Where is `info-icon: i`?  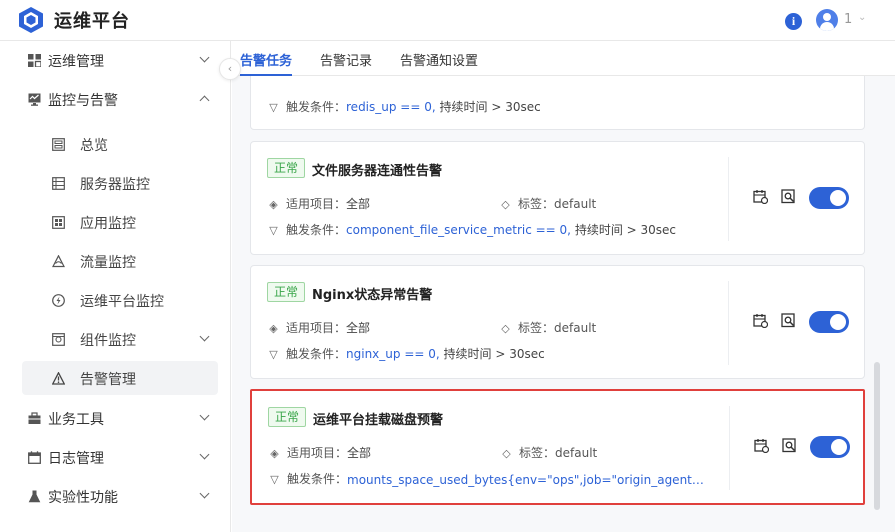
info-icon: i is located at coordinates (793, 21).